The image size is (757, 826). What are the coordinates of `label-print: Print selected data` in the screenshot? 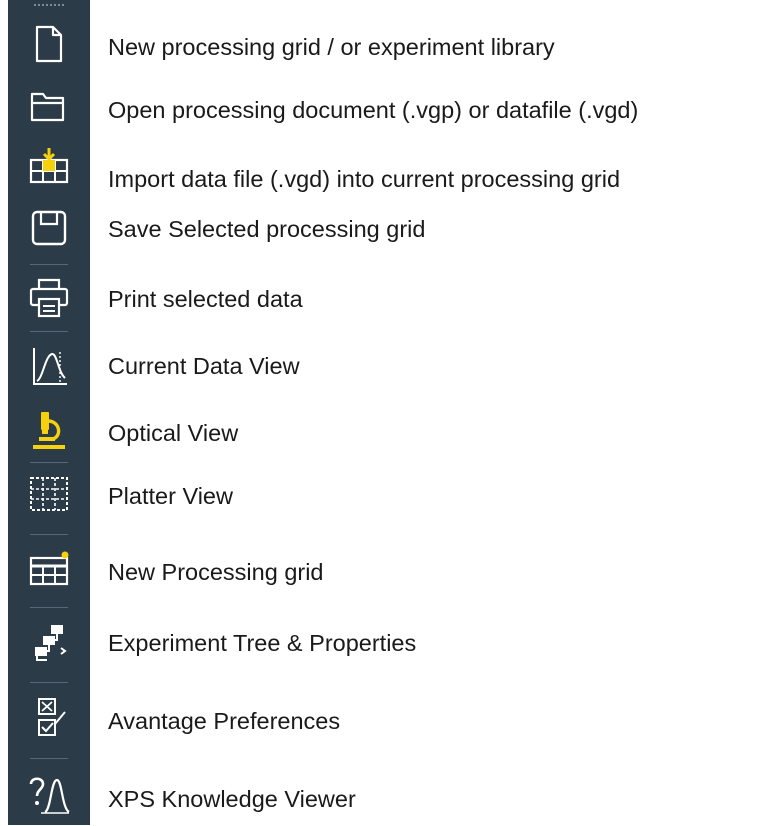 It's located at (205, 299).